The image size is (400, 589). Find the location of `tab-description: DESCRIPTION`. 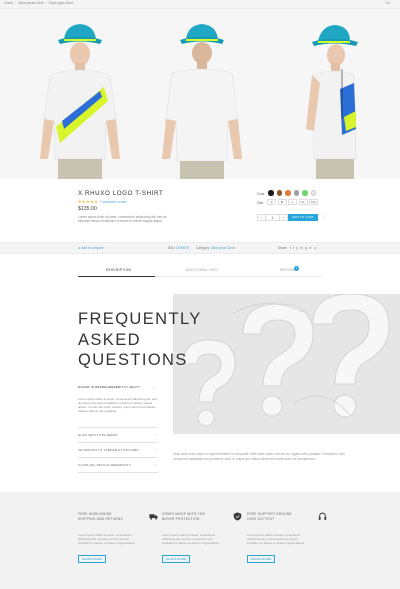

tab-description: DESCRIPTION is located at coordinates (118, 270).